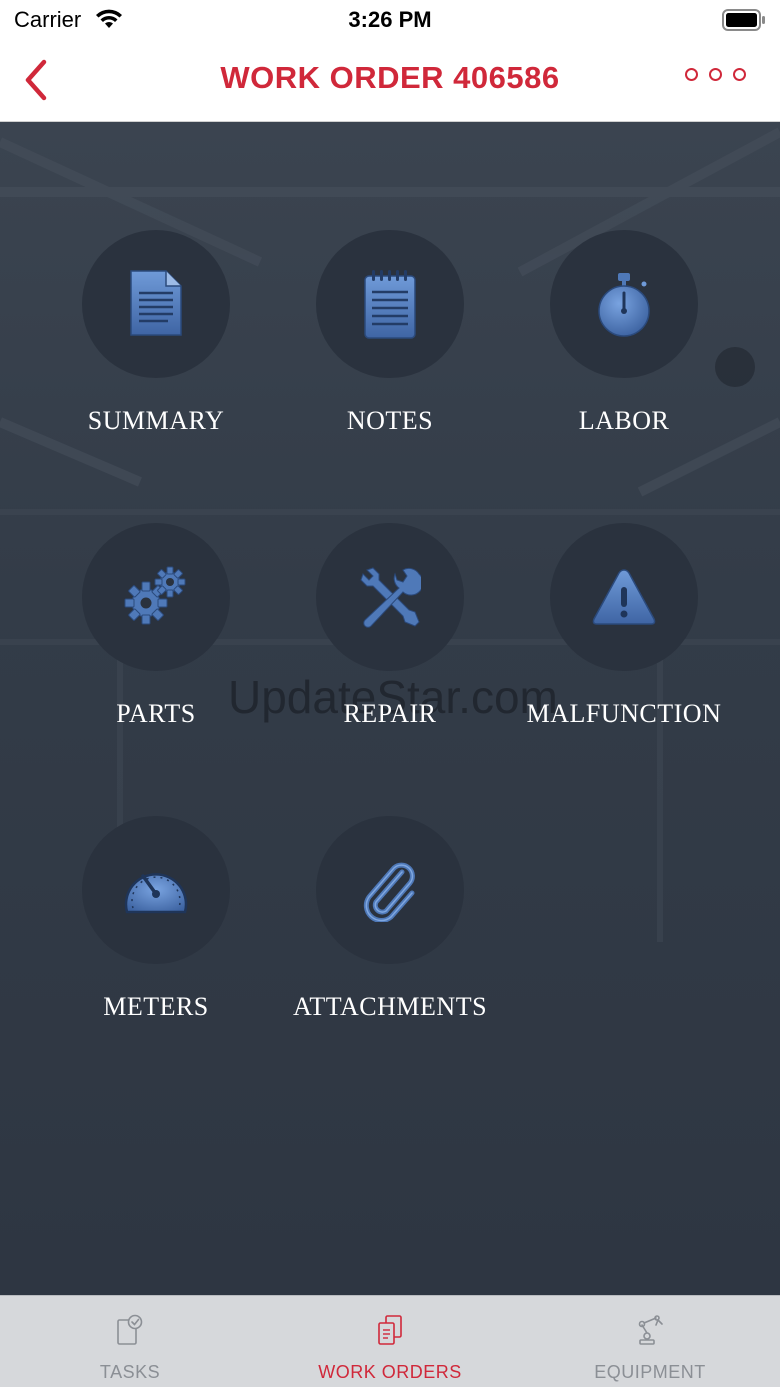 This screenshot has width=780, height=1387. I want to click on notepad-icon, so click(390, 304).